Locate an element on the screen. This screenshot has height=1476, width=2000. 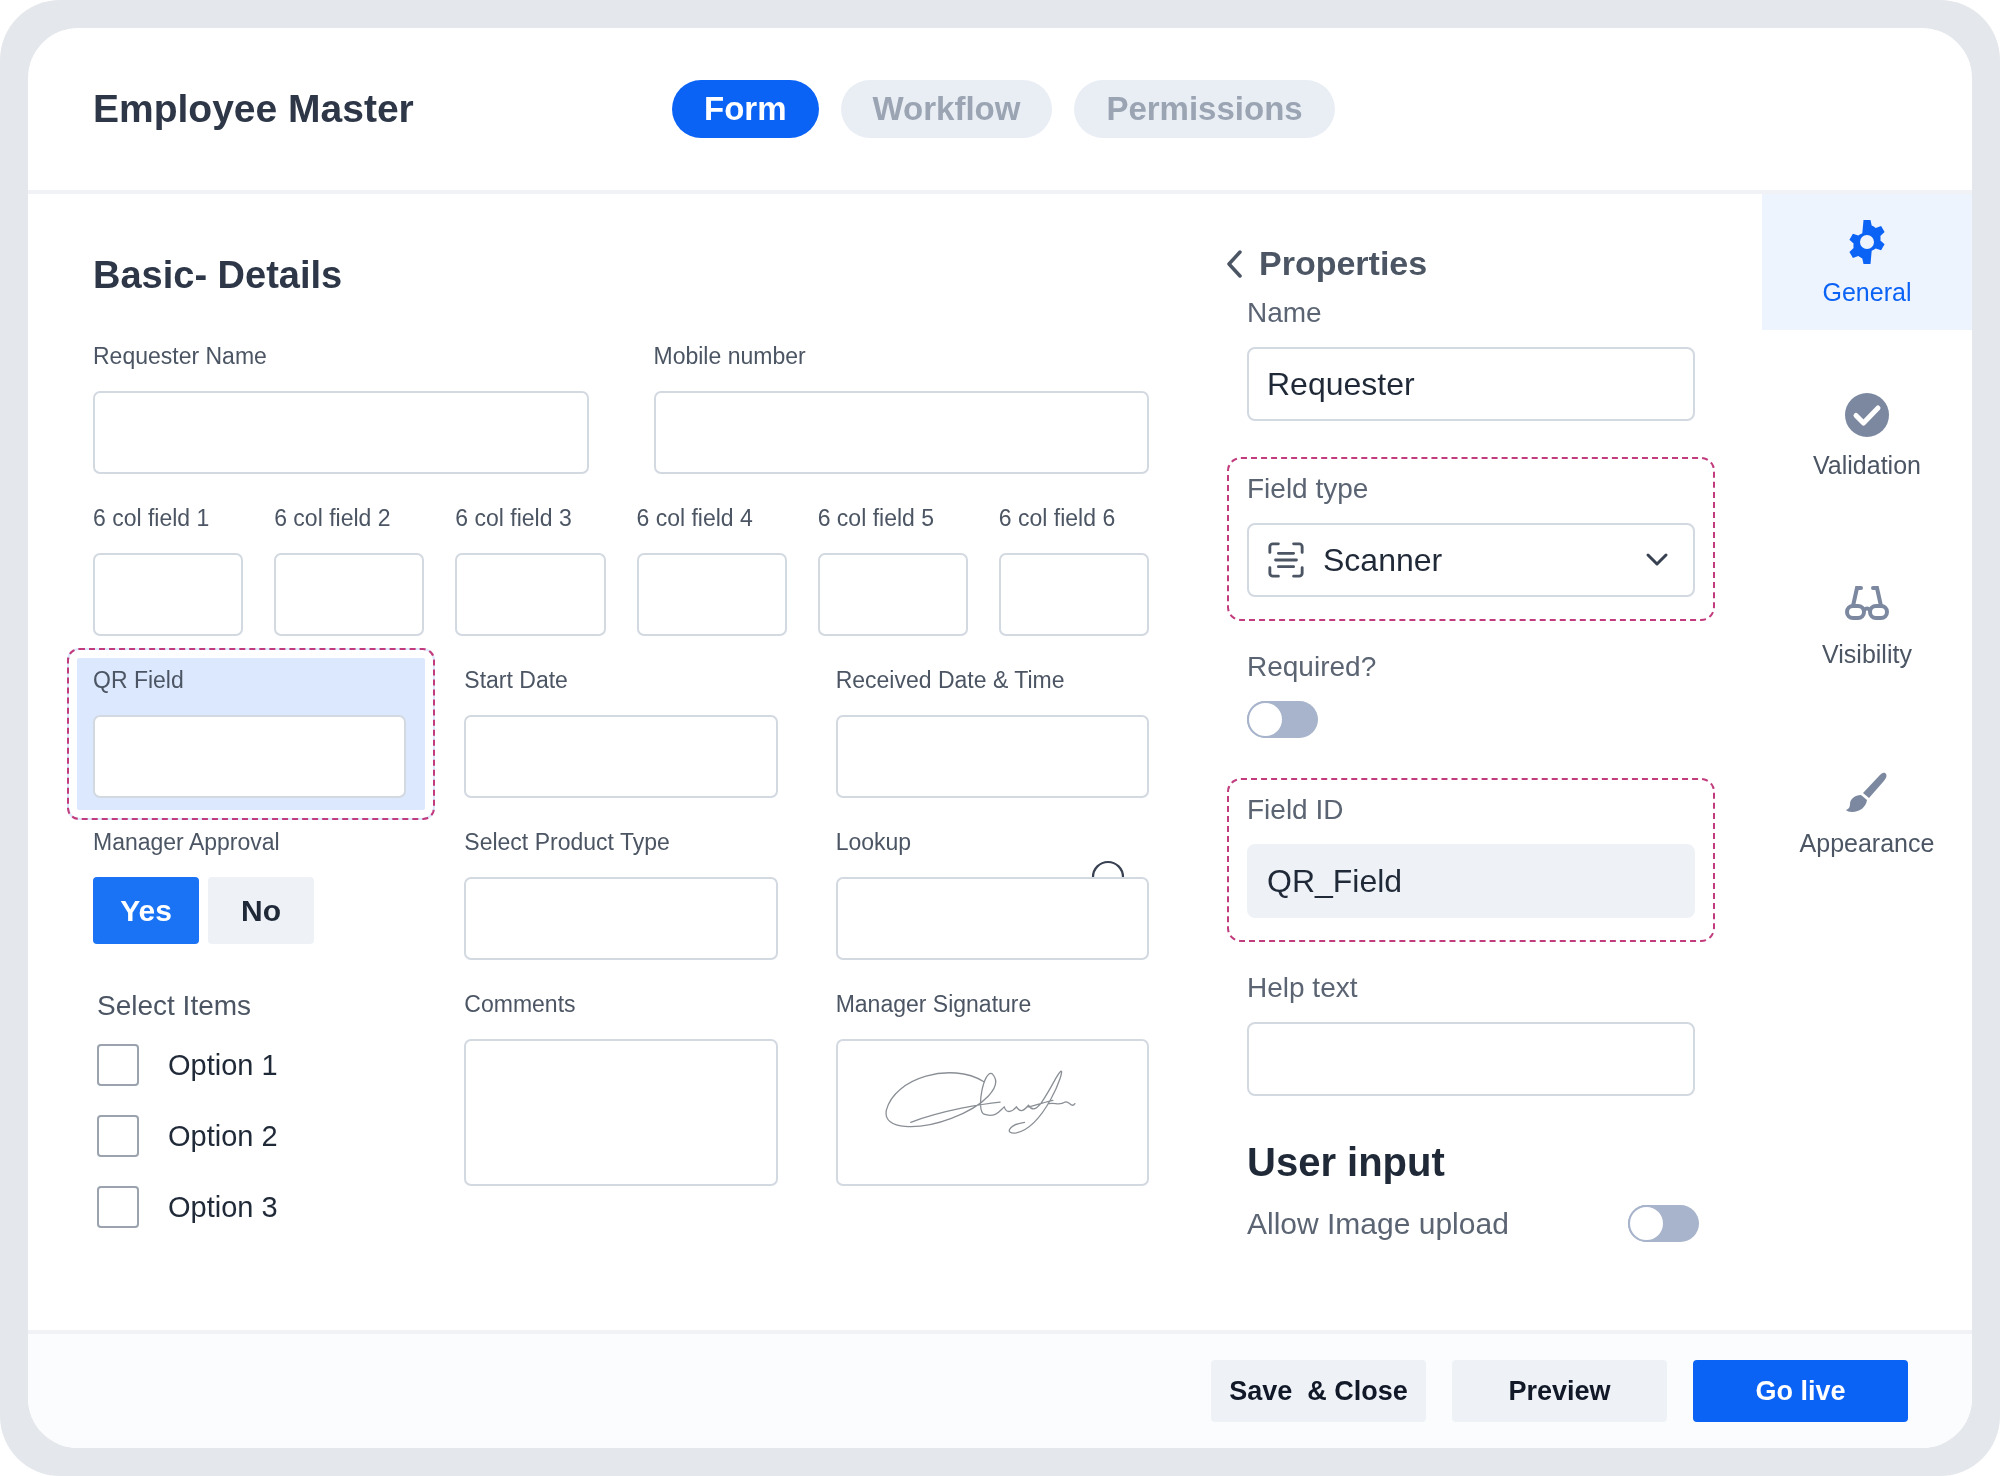
field-label: 6 col field 1 is located at coordinates (152, 518).